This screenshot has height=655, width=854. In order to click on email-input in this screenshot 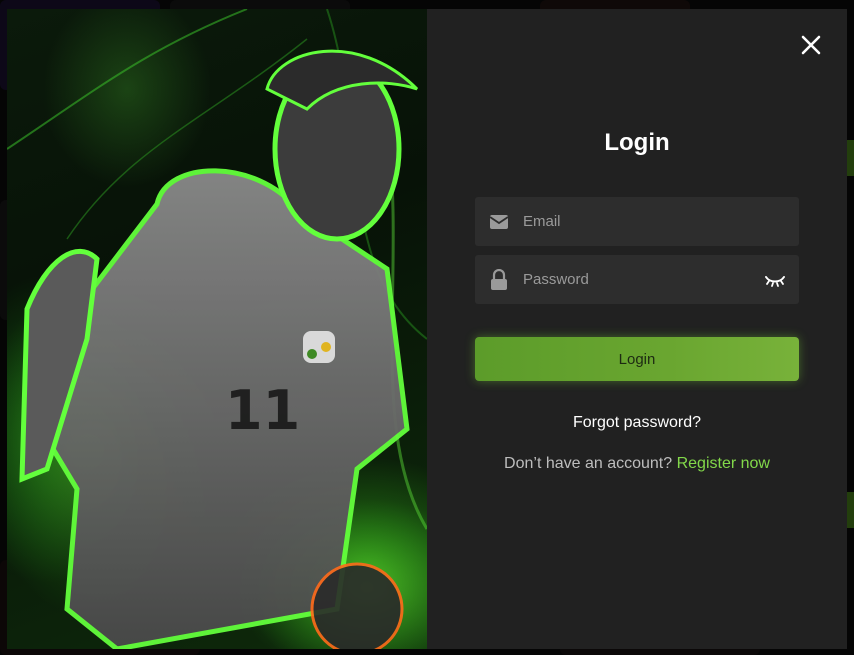, I will do `click(661, 221)`.